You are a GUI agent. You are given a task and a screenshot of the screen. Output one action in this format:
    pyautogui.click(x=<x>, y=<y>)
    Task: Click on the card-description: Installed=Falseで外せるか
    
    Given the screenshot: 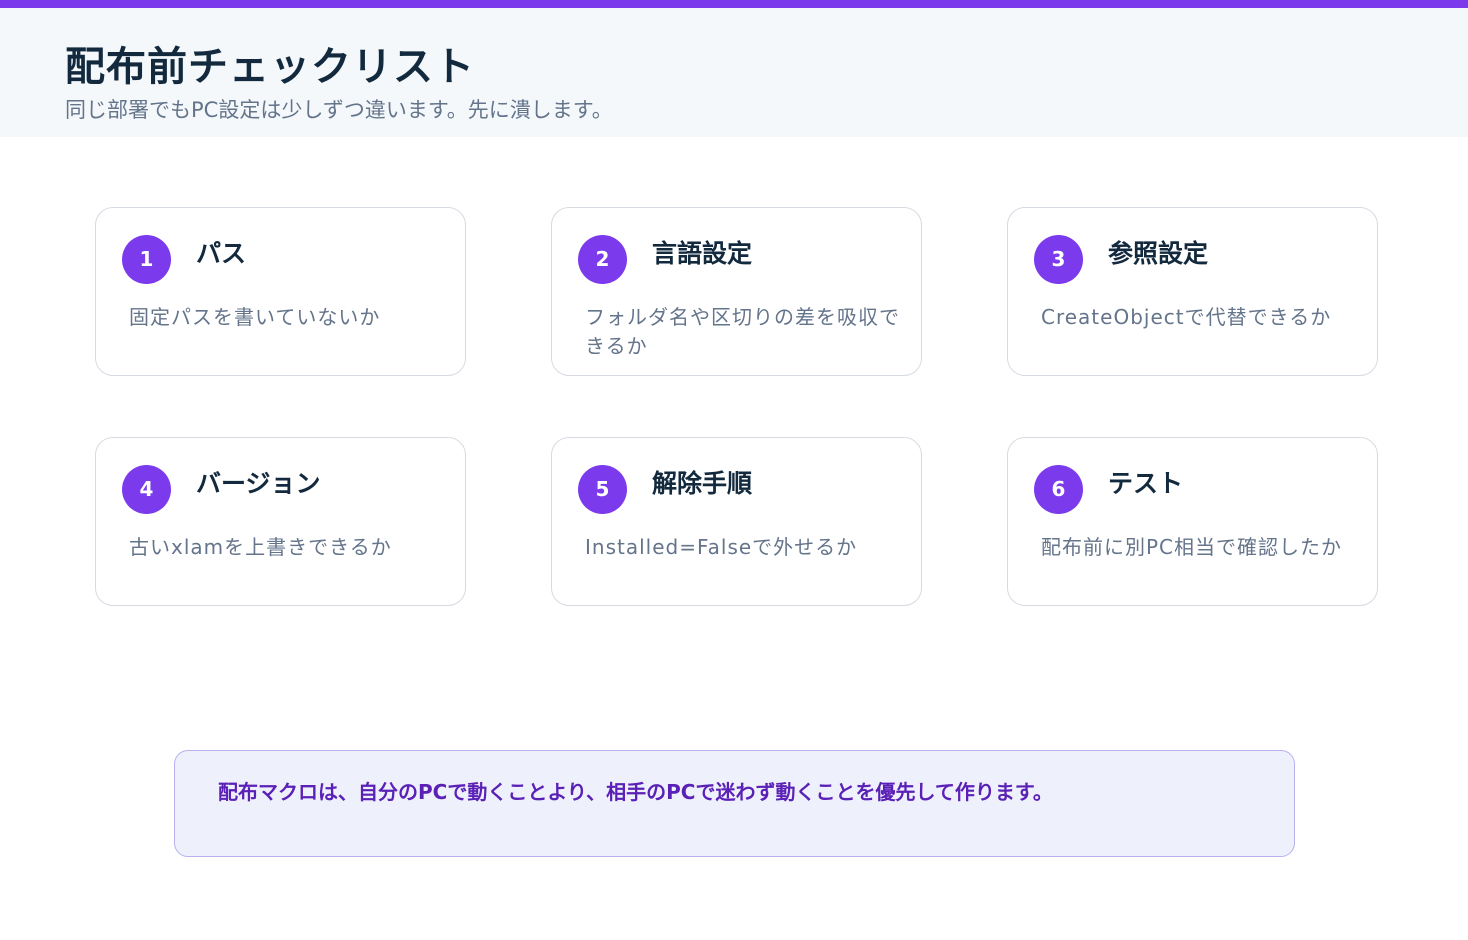 What is the action you would take?
    pyautogui.click(x=721, y=547)
    